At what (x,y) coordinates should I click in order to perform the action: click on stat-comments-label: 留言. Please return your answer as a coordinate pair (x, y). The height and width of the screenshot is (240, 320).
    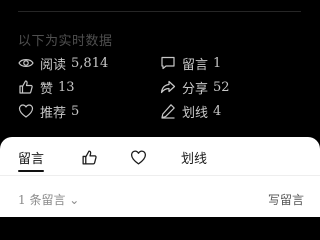
    Looking at the image, I should click on (195, 65).